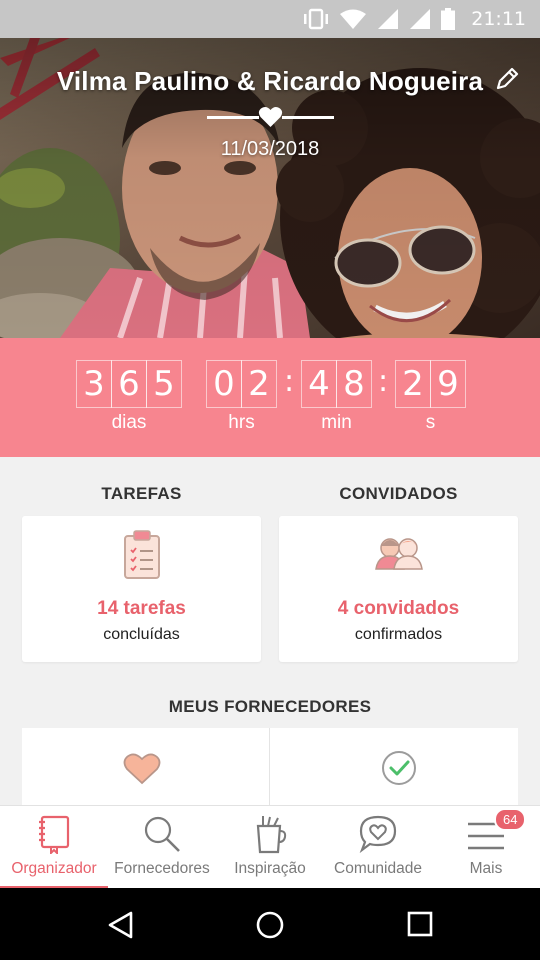 This screenshot has width=540, height=960. Describe the element at coordinates (141, 554) in the screenshot. I see `clipboard-icon` at that location.